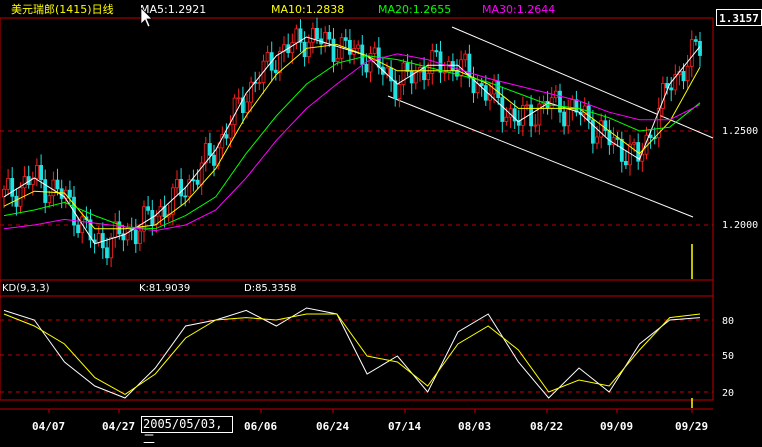  I want to click on date-tick-label: 09/09, so click(616, 426).